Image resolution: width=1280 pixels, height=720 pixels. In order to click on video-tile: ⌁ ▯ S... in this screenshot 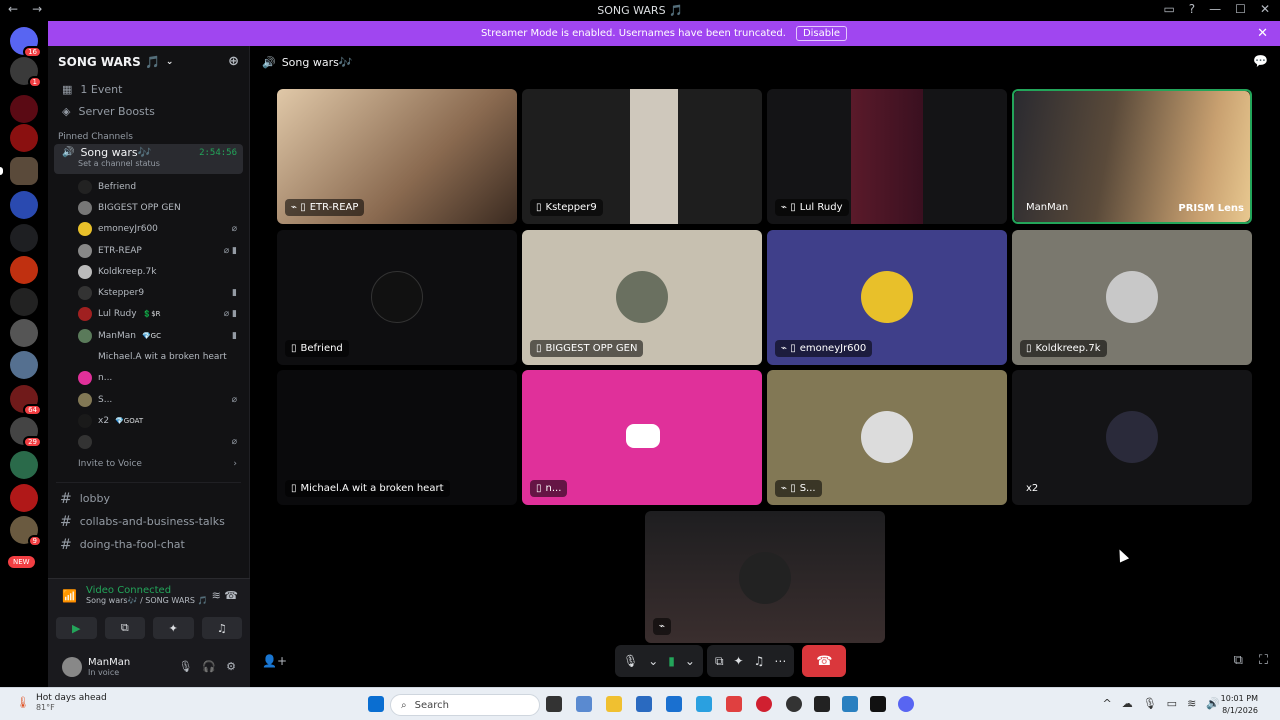, I will do `click(887, 437)`.